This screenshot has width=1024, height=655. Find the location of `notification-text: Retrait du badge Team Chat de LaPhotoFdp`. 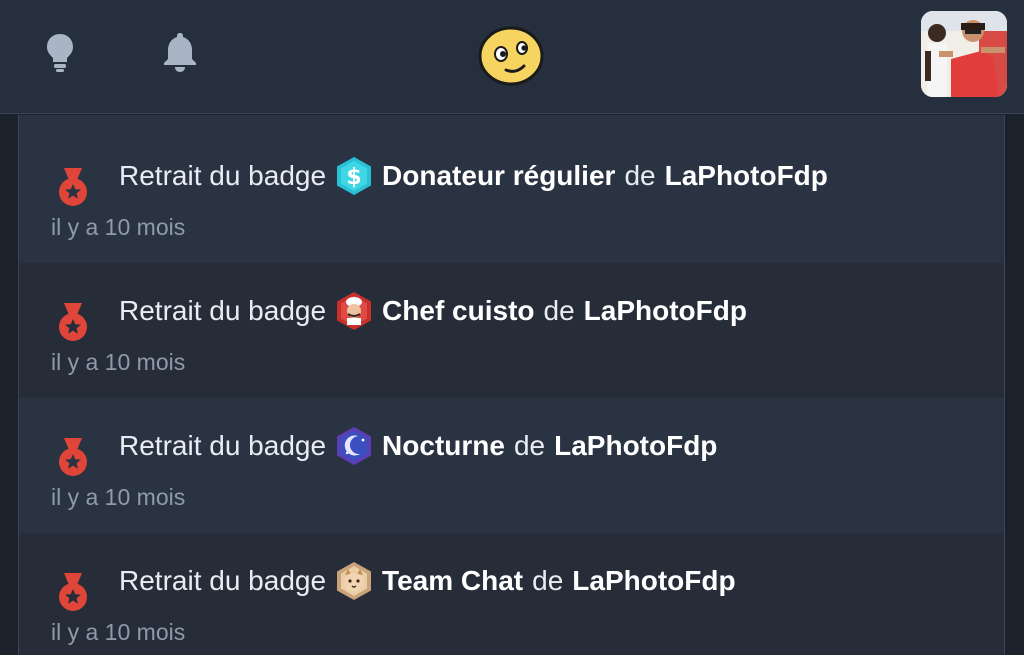

notification-text: Retrait du badge Team Chat de LaPhotoFdp is located at coordinates (427, 581).